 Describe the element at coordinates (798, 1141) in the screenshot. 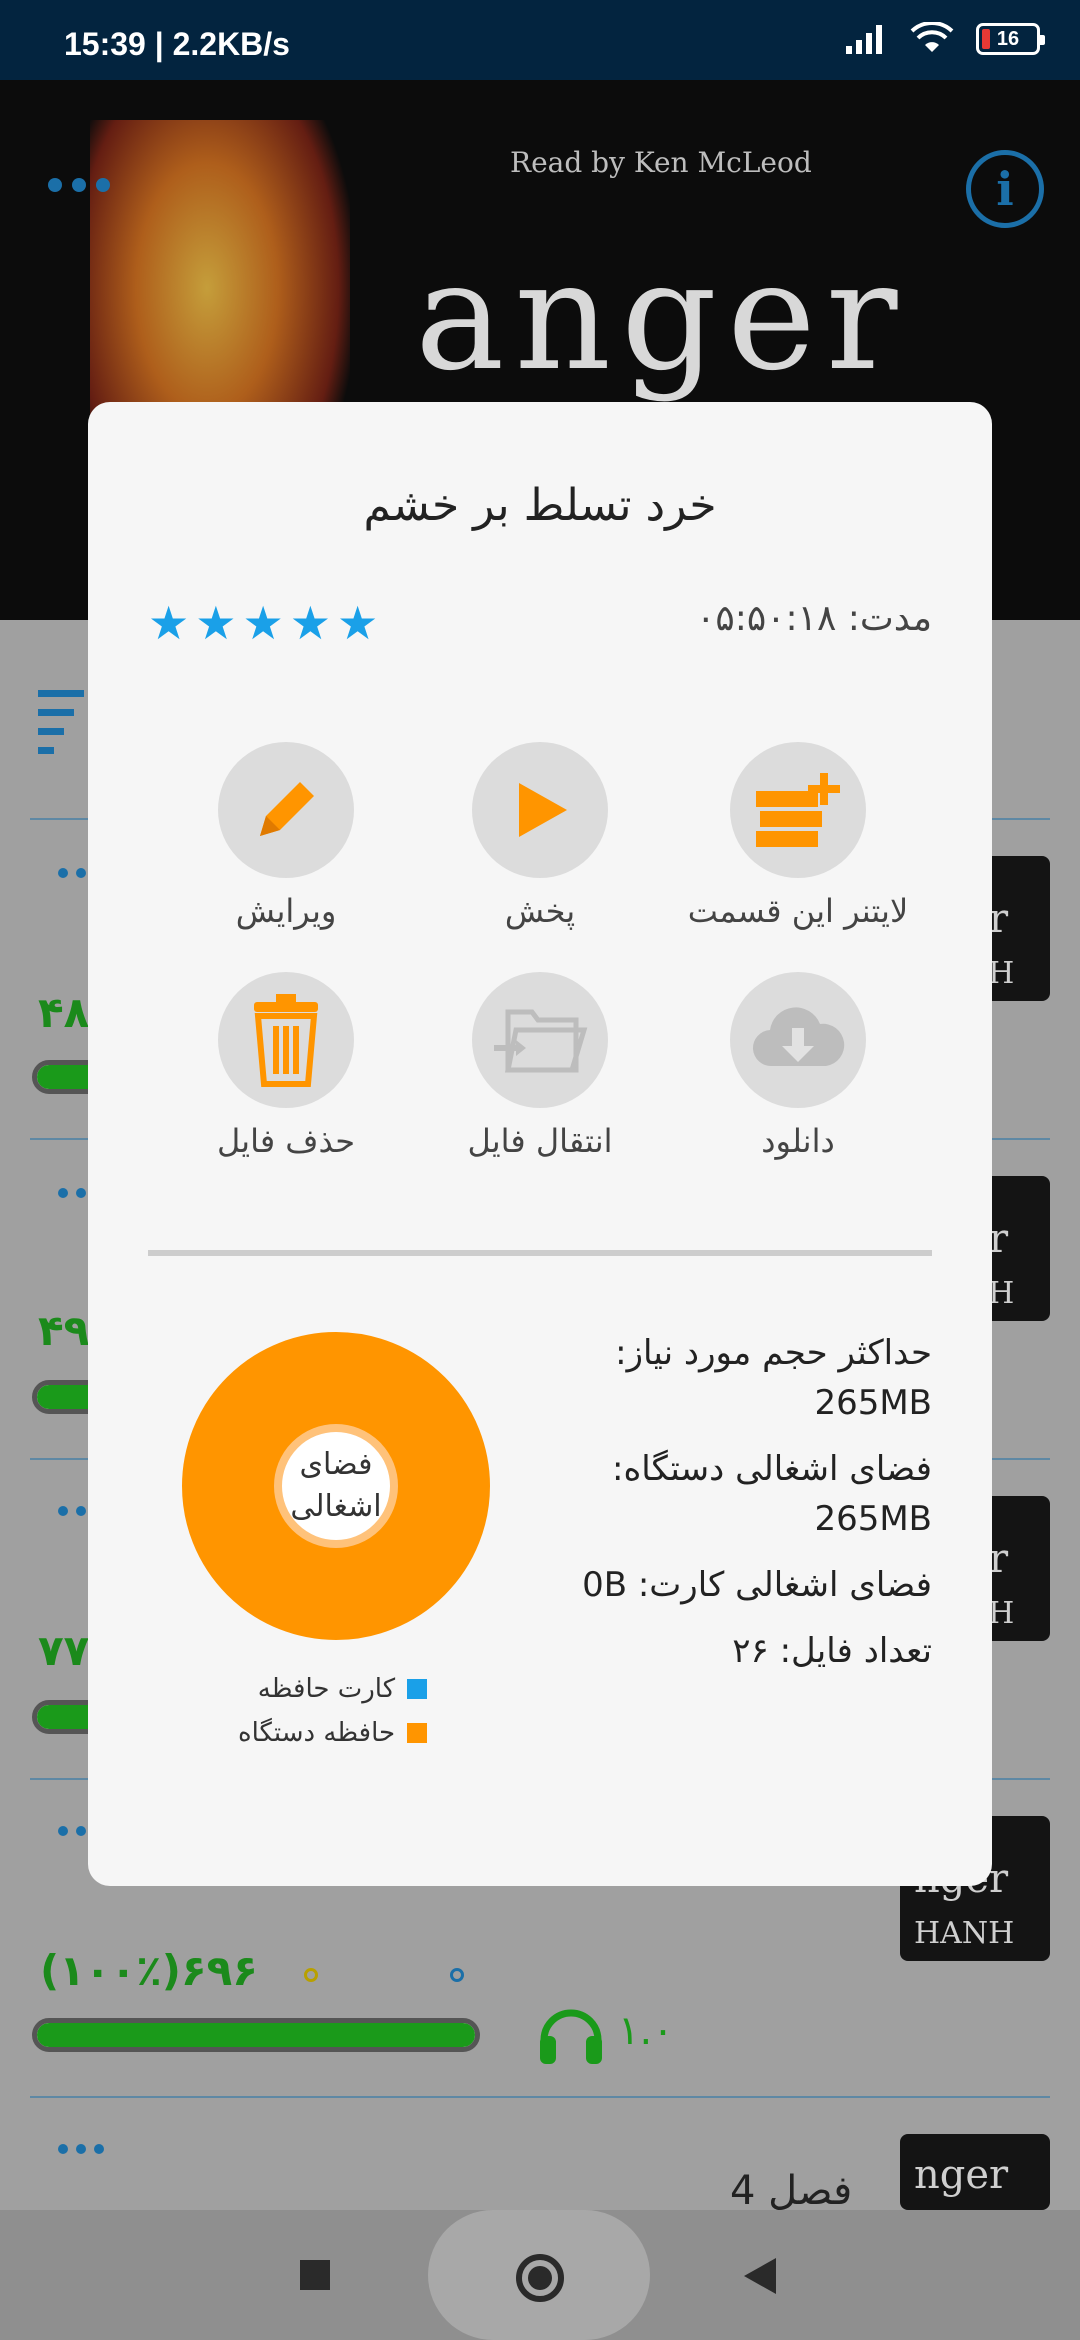

I see `download-label: دانلود` at that location.